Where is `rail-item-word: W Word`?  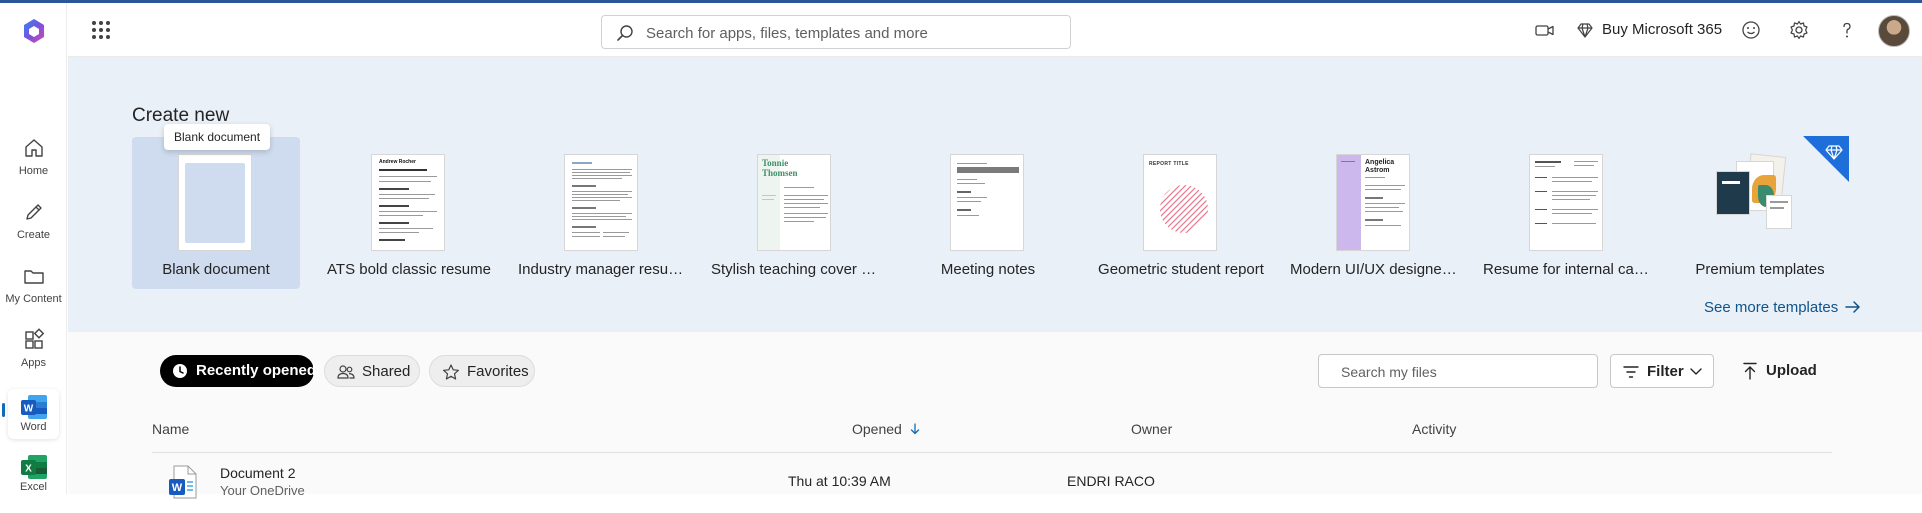 rail-item-word: W Word is located at coordinates (33, 414).